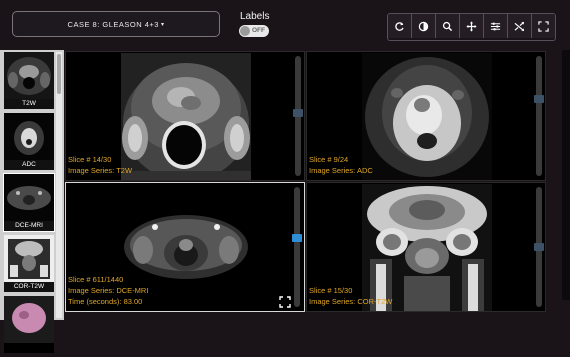 The height and width of the screenshot is (357, 570). What do you see at coordinates (105, 301) in the screenshot?
I see `time-seconds: Time (seconds): 83.00` at bounding box center [105, 301].